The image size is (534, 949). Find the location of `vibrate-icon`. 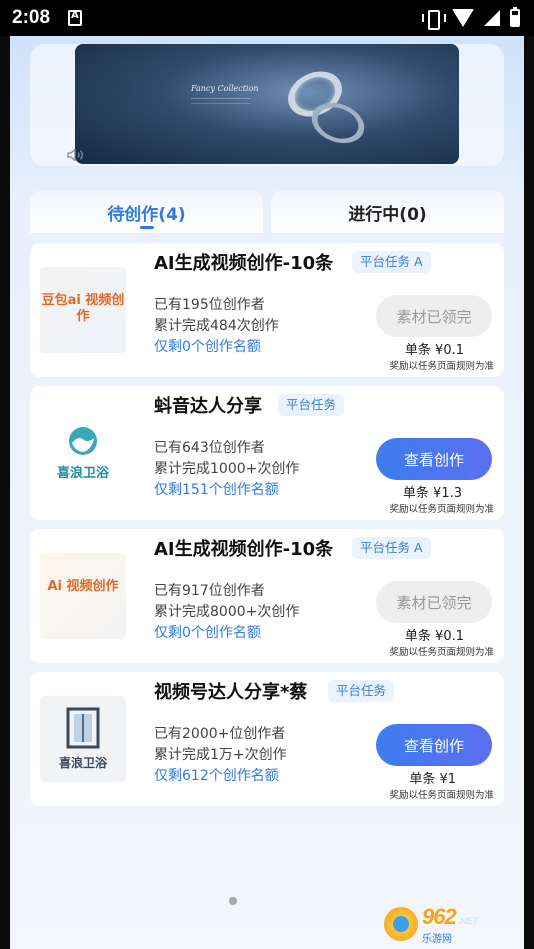

vibrate-icon is located at coordinates (434, 20).